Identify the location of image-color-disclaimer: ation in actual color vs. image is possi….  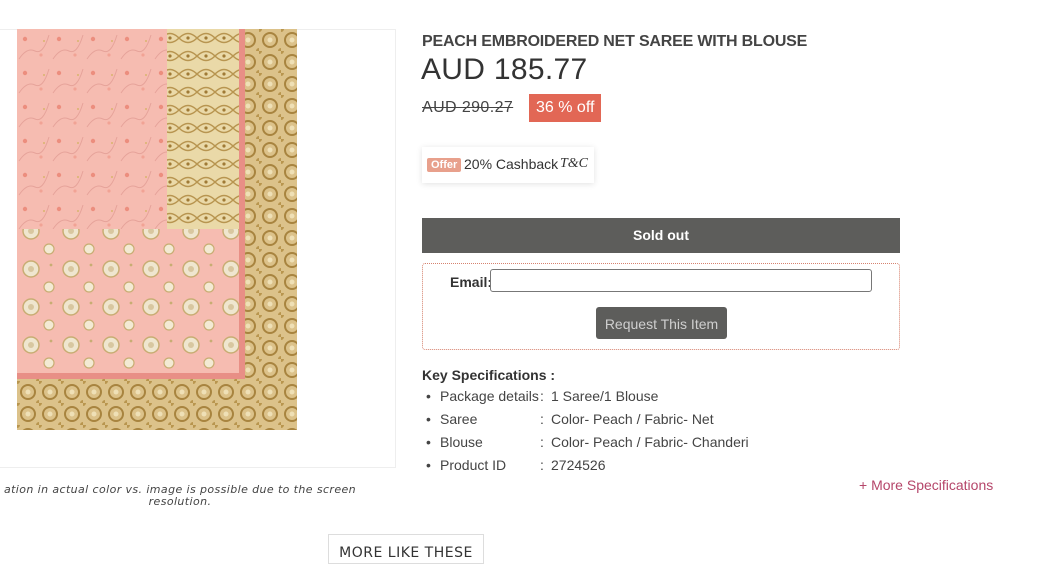
(180, 495).